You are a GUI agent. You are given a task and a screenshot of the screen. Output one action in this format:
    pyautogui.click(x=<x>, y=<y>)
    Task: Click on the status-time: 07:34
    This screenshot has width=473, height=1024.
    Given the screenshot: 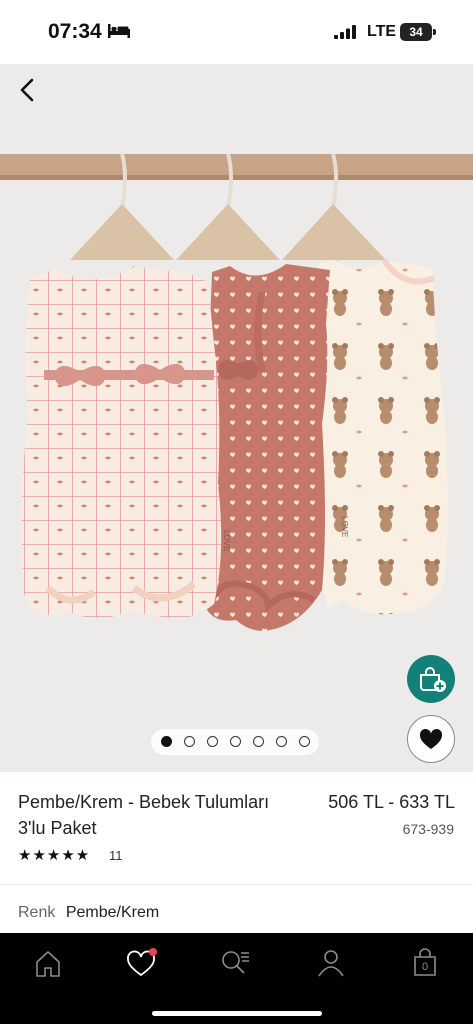 What is the action you would take?
    pyautogui.click(x=75, y=31)
    